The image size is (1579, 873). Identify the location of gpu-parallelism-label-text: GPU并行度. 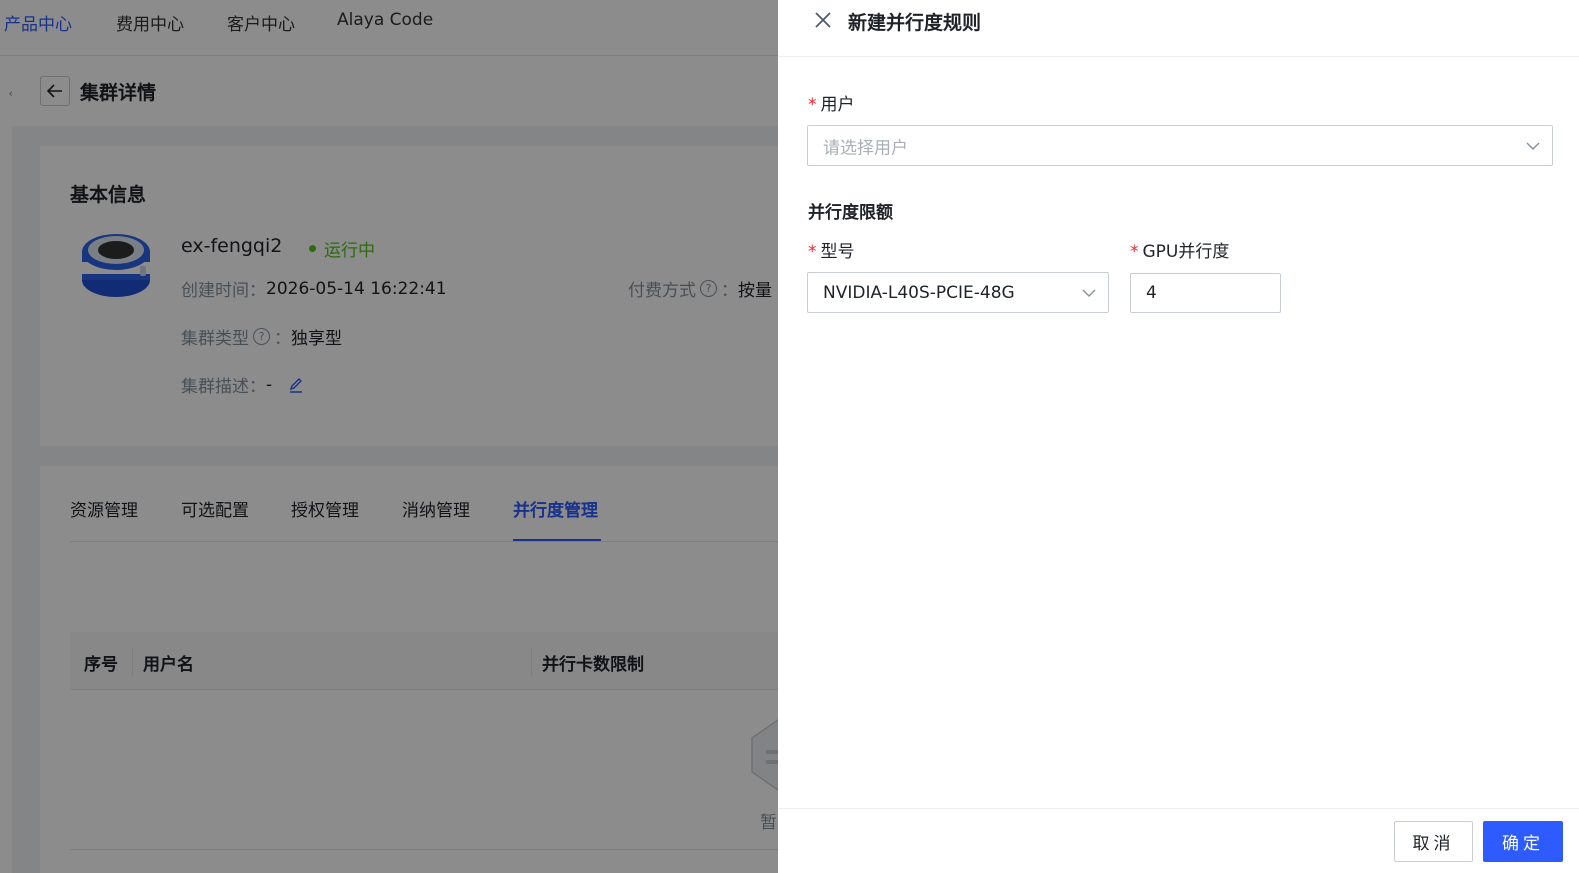
(1186, 252).